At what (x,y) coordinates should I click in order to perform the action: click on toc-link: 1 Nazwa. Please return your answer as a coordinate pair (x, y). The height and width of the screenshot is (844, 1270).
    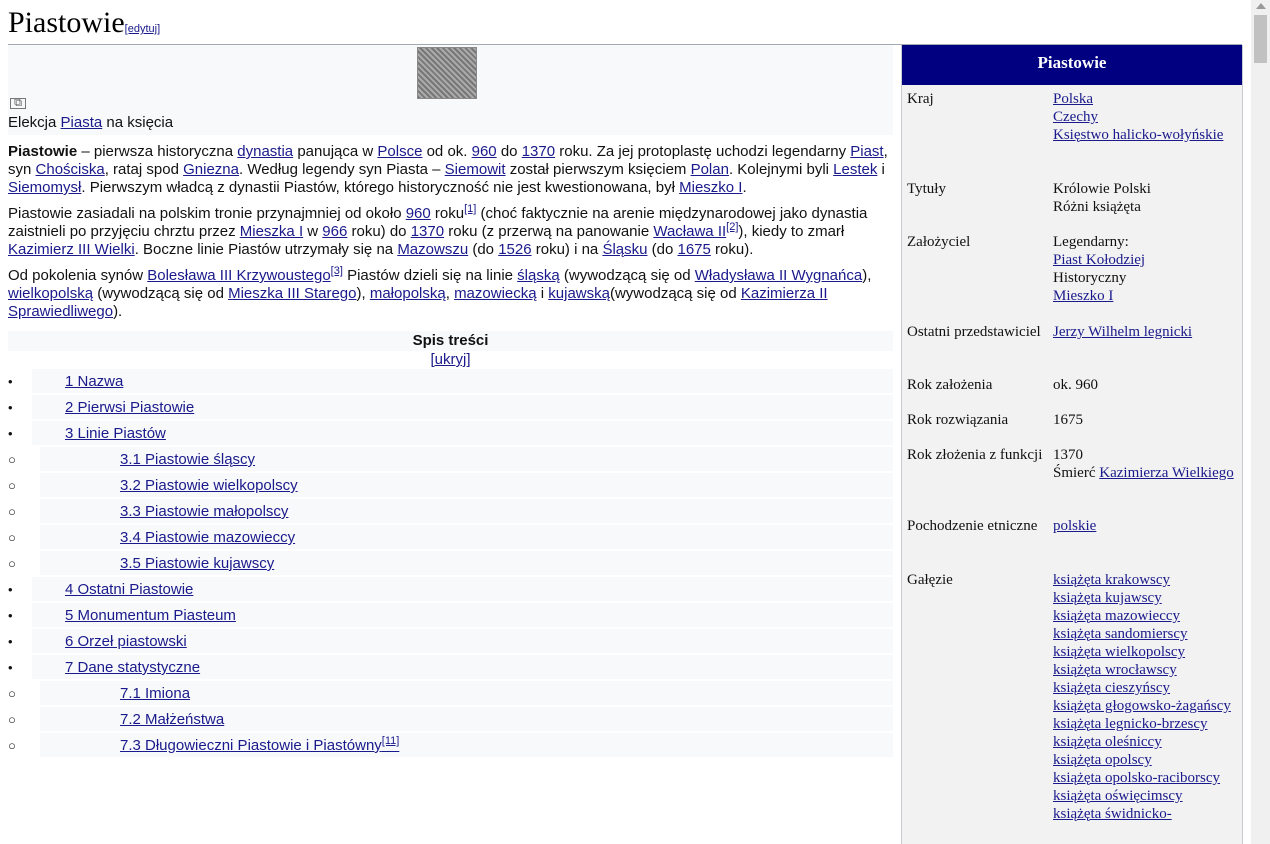
    Looking at the image, I should click on (94, 381).